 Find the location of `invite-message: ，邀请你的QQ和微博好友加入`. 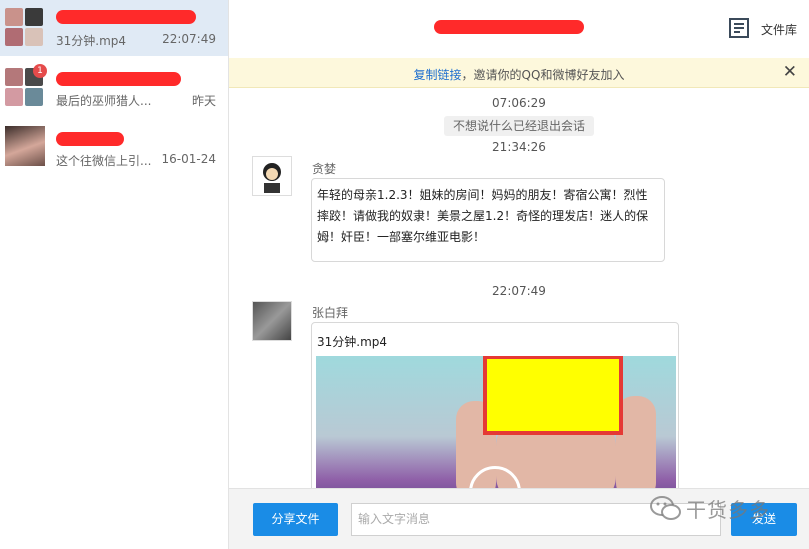

invite-message: ，邀请你的QQ和微博好友加入 is located at coordinates (543, 75).